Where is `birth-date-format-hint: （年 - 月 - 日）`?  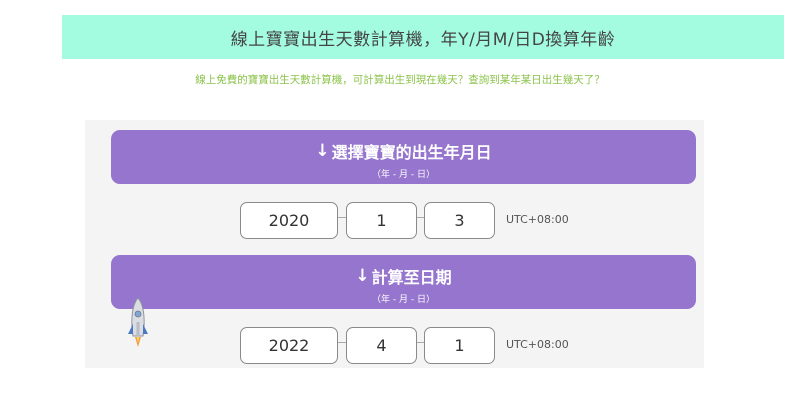
birth-date-format-hint: （年 - 月 - 日） is located at coordinates (403, 175).